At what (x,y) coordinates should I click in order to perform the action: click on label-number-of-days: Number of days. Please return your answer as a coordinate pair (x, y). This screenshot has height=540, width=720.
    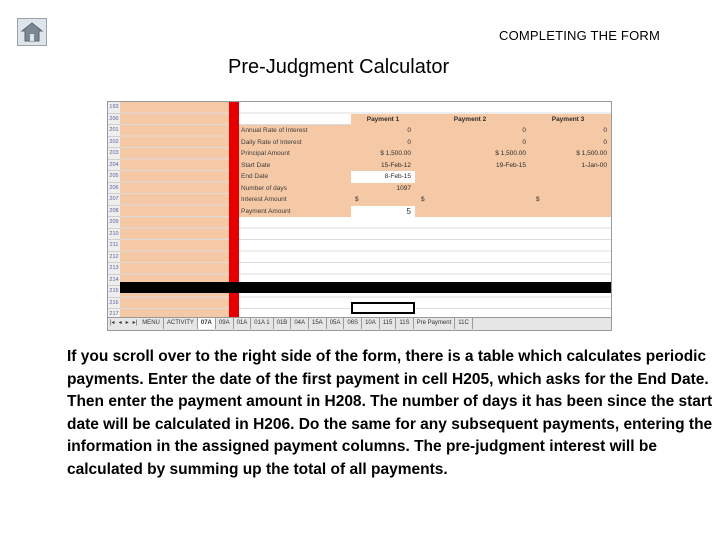
    Looking at the image, I should click on (264, 188).